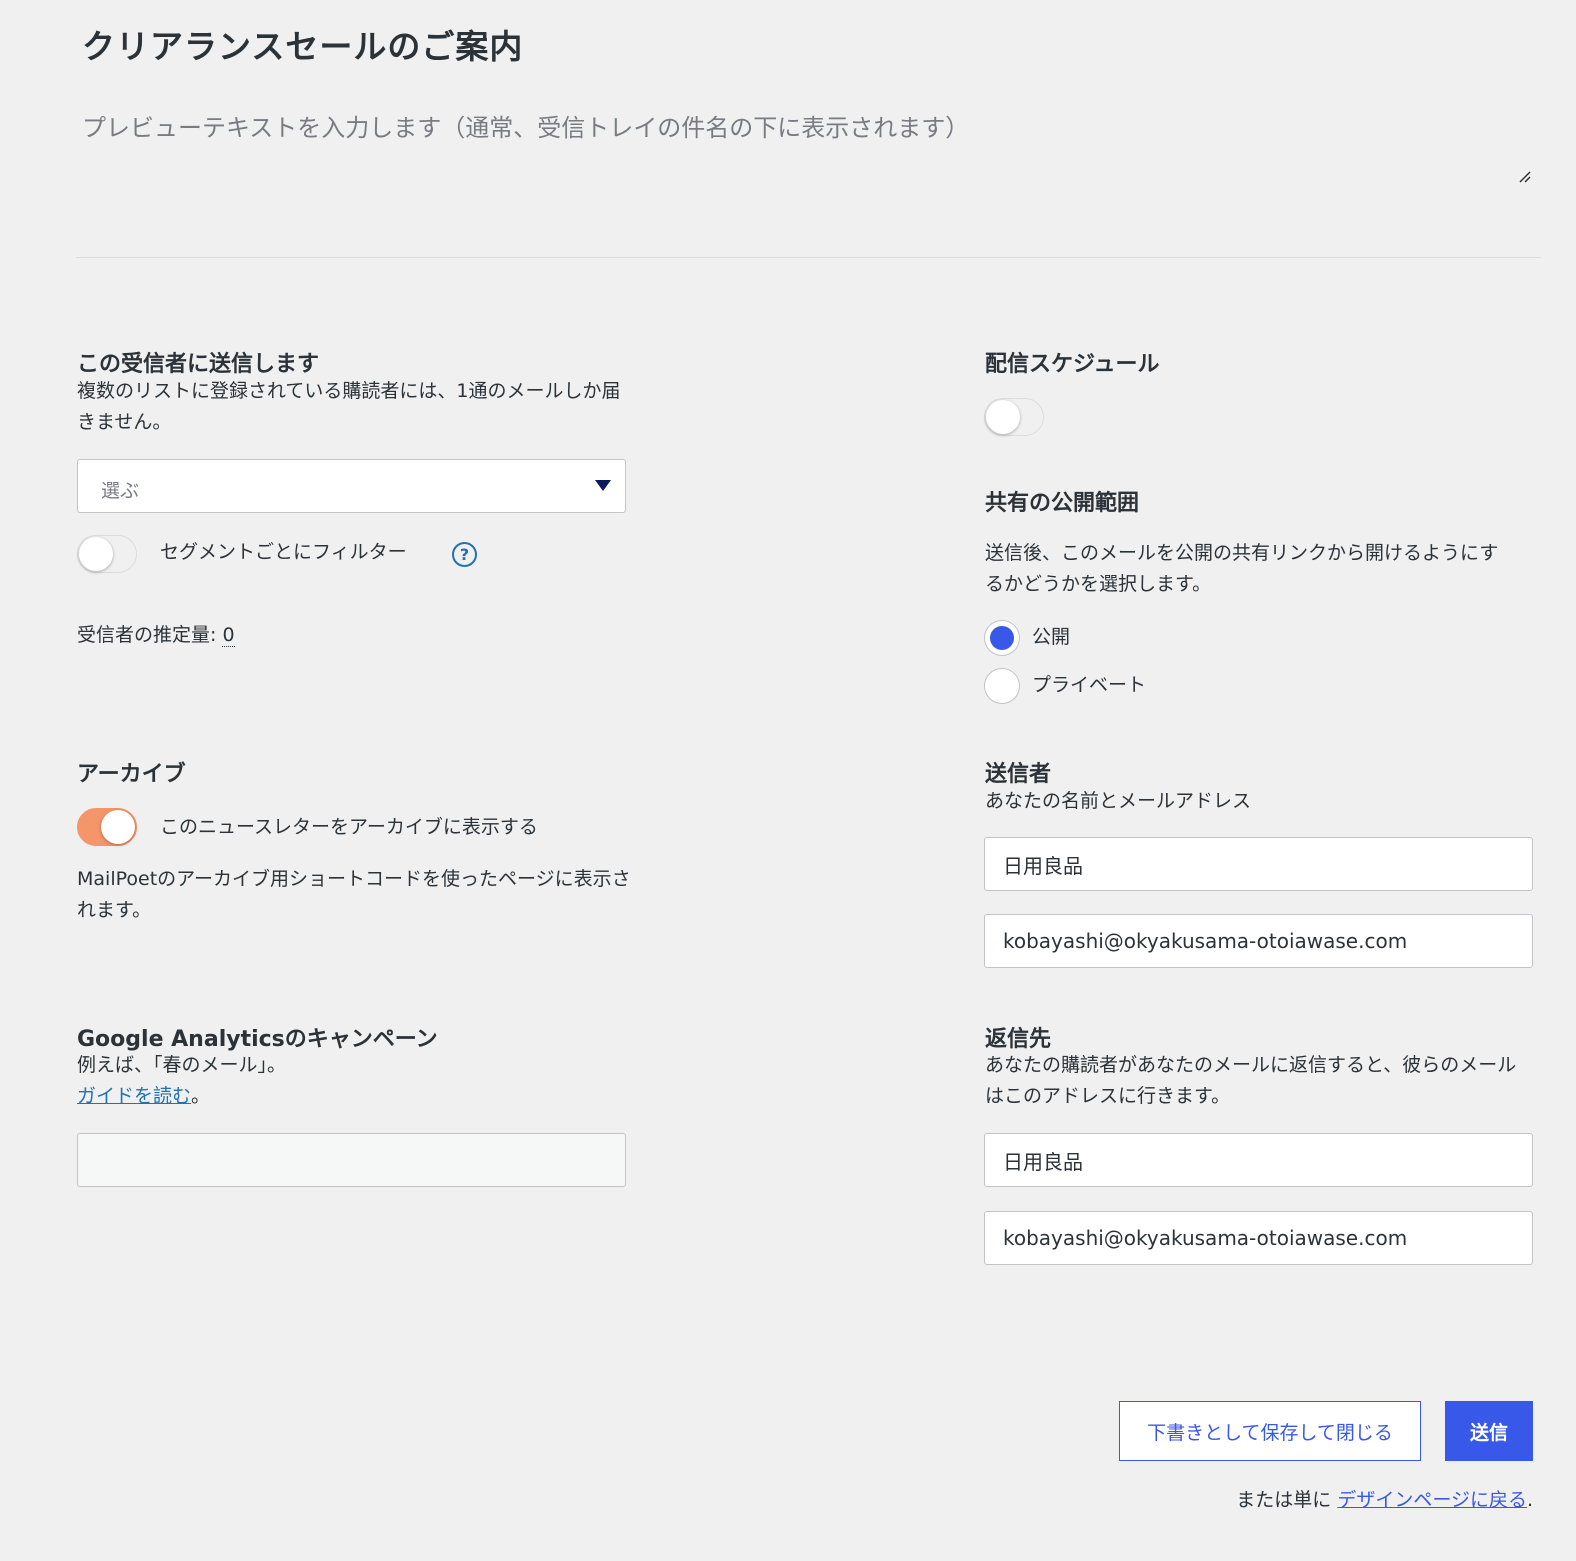  What do you see at coordinates (182, 1065) in the screenshot?
I see `analytics-description: 例えば、「春のメール」。` at bounding box center [182, 1065].